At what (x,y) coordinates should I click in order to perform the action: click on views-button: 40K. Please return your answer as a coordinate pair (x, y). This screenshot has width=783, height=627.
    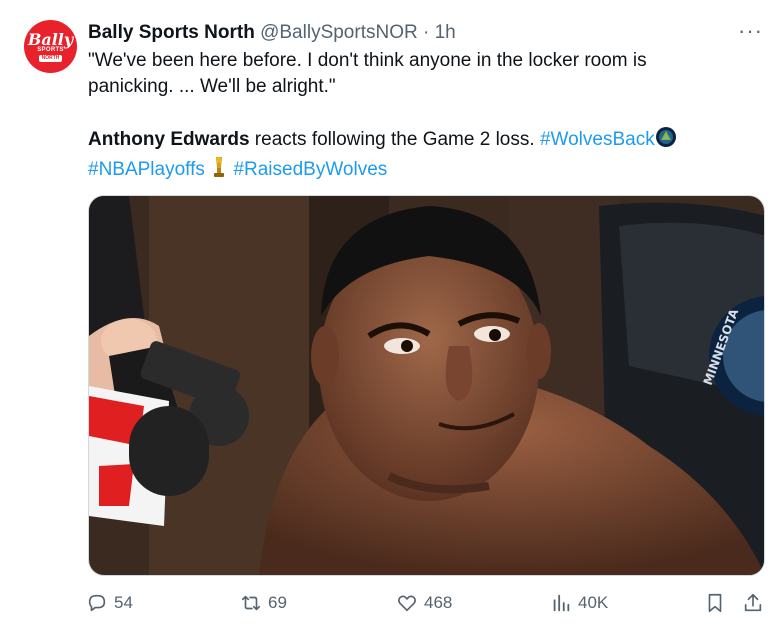
    Looking at the image, I should click on (579, 603).